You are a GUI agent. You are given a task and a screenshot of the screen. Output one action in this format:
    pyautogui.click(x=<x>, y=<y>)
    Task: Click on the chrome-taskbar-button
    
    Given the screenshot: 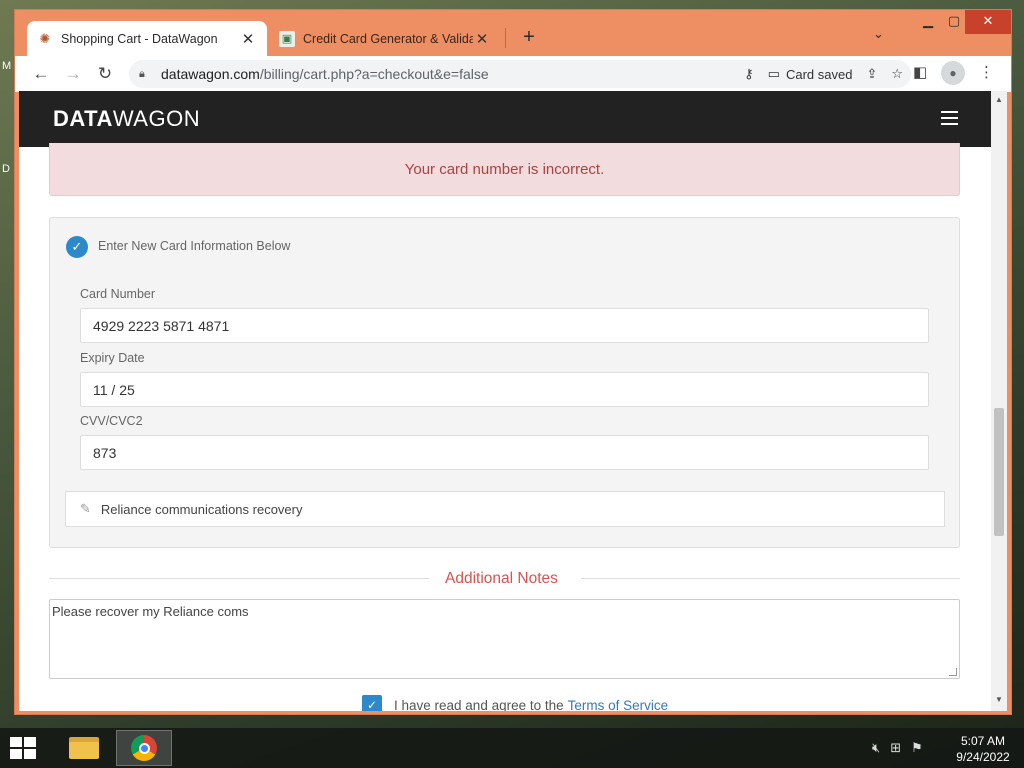 What is the action you would take?
    pyautogui.click(x=144, y=748)
    